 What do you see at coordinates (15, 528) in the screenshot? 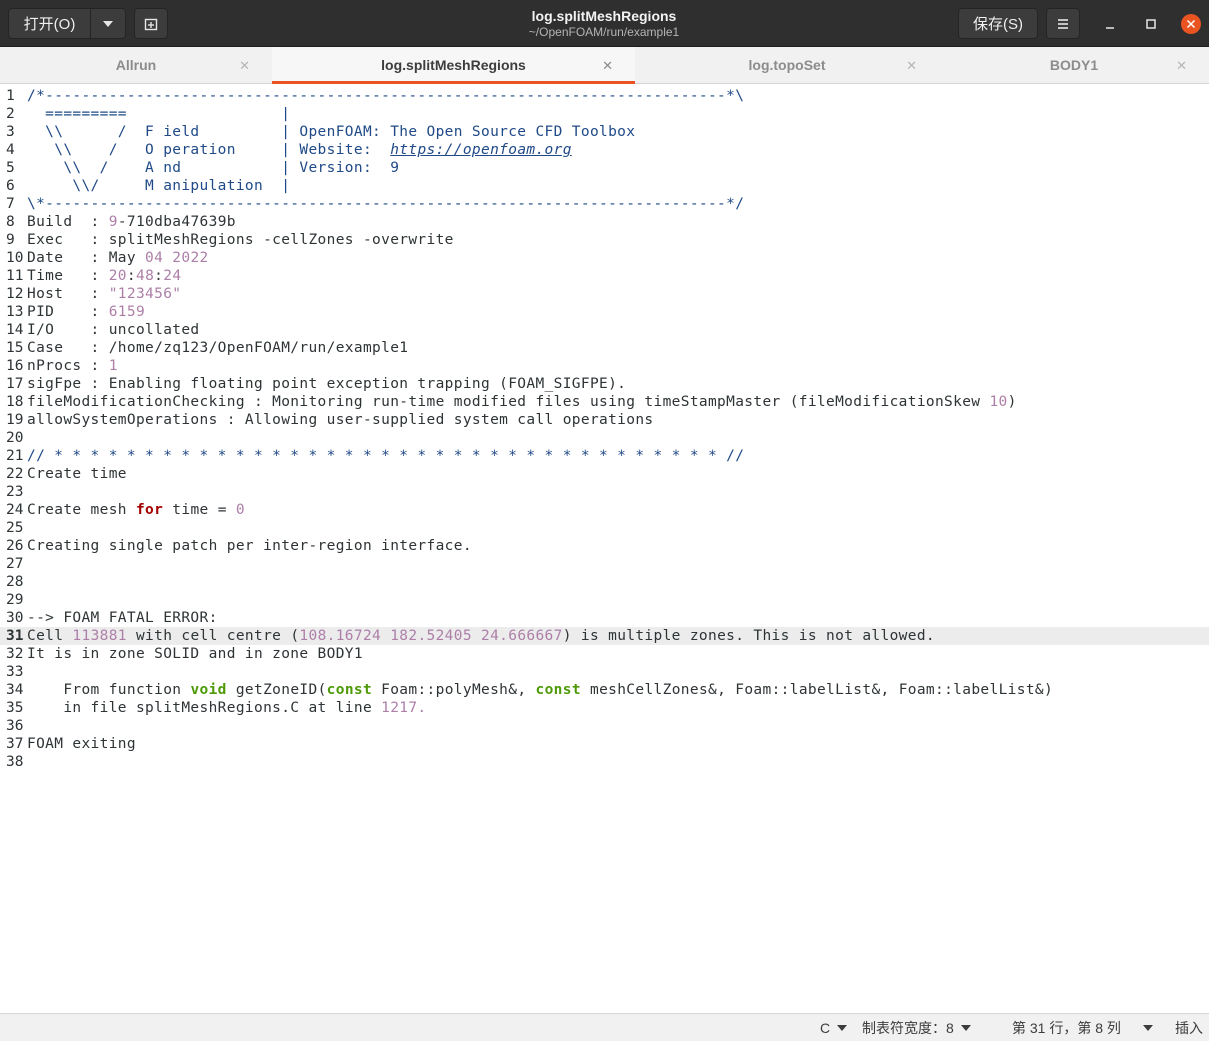
I see `line-number: 25` at bounding box center [15, 528].